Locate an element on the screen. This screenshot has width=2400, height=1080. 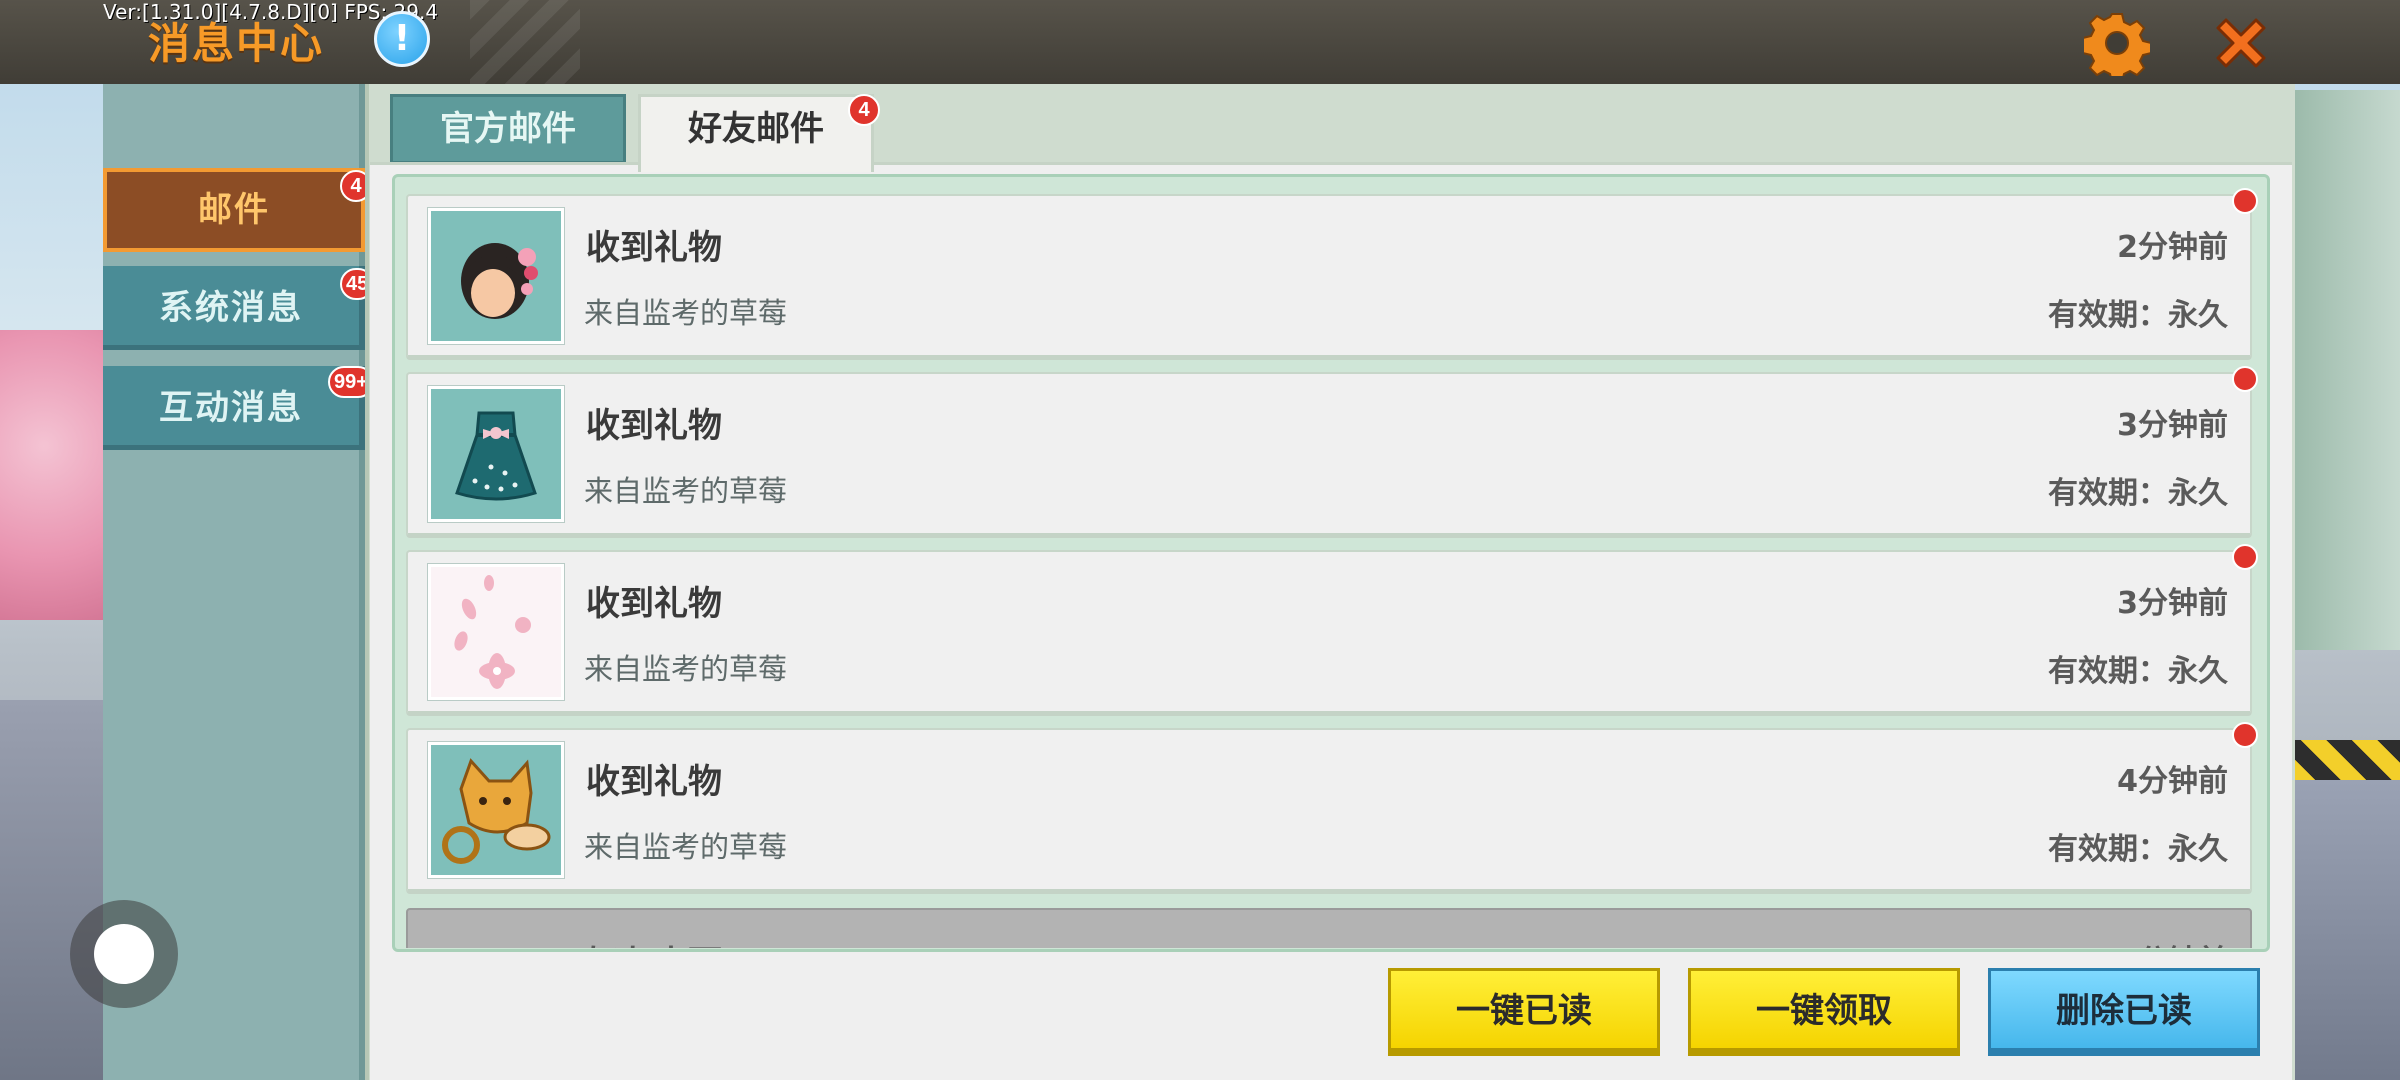
sidebar-item-interaction-messages: 互动消息 is located at coordinates (234, 408).